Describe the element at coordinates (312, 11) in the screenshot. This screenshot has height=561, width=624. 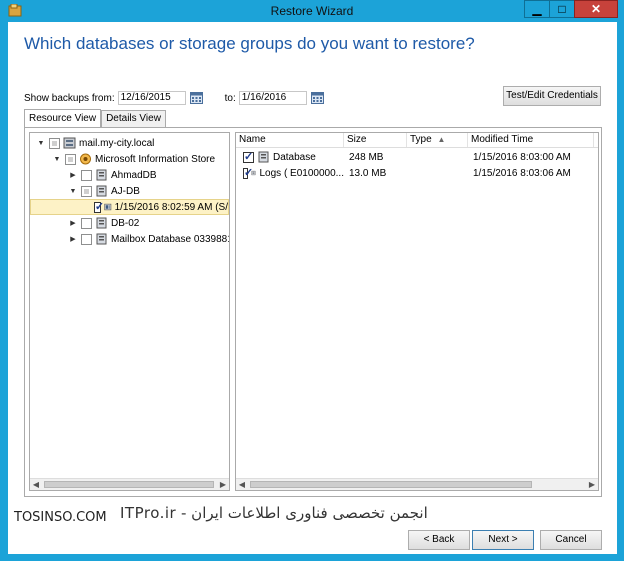
I see `title-bar: Restore Wizard ▁ □ ✕` at that location.